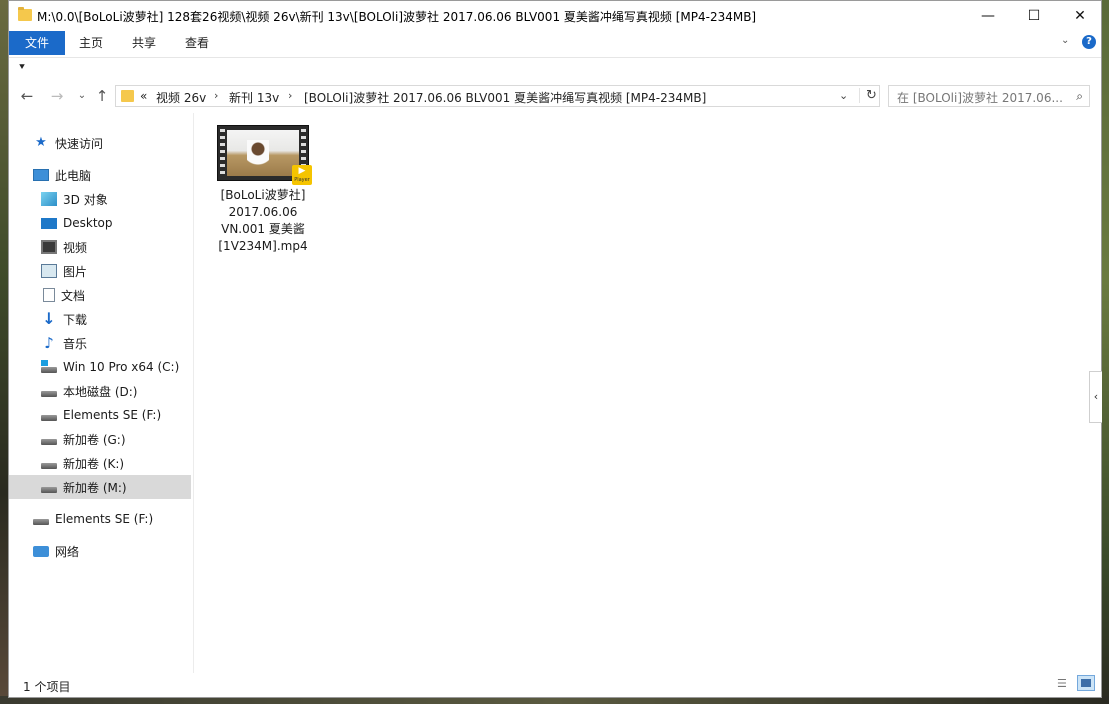  Describe the element at coordinates (1095, 397) in the screenshot. I see `preview-pane-toggle: ‹` at that location.